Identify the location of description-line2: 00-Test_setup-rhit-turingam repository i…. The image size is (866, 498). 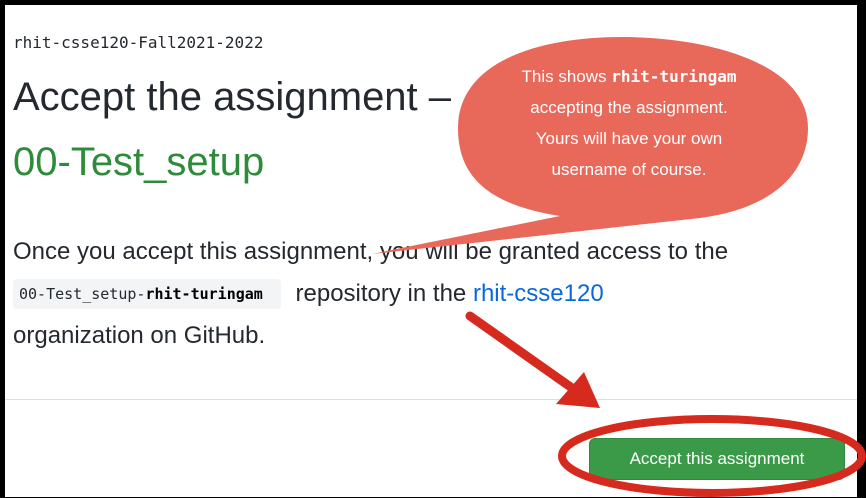
(403, 294).